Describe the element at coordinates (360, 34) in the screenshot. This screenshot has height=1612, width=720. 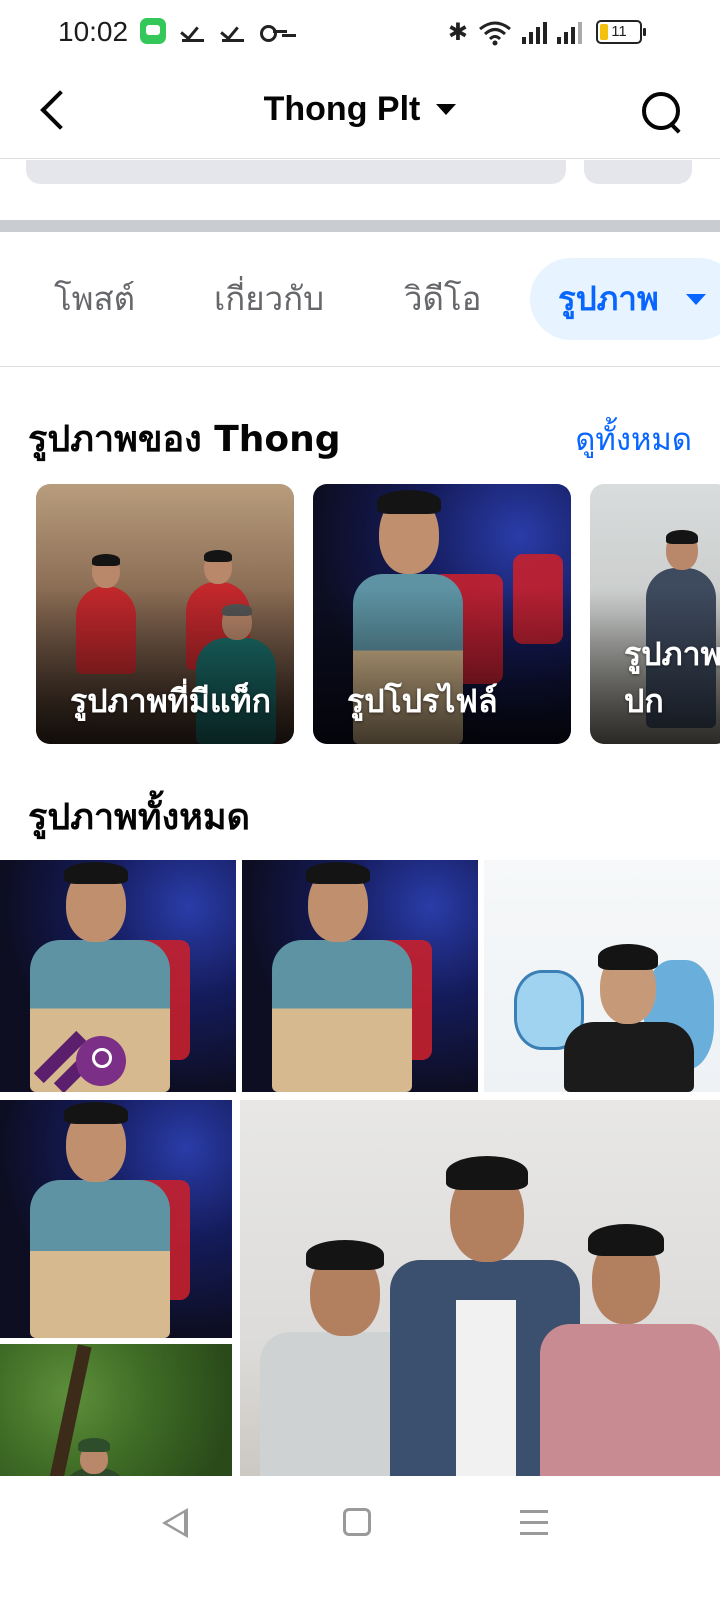
I see `status-bar: 10:02 ✱ 11` at that location.